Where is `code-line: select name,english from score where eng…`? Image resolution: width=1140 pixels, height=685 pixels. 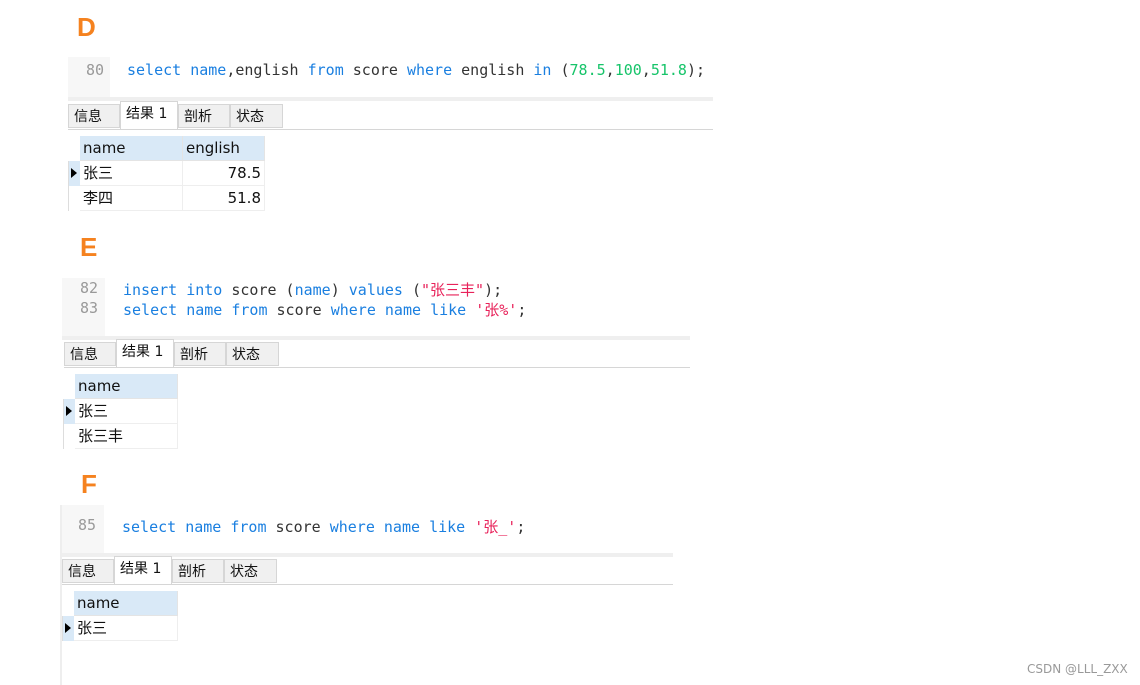 code-line: select name,english from score where eng… is located at coordinates (416, 70).